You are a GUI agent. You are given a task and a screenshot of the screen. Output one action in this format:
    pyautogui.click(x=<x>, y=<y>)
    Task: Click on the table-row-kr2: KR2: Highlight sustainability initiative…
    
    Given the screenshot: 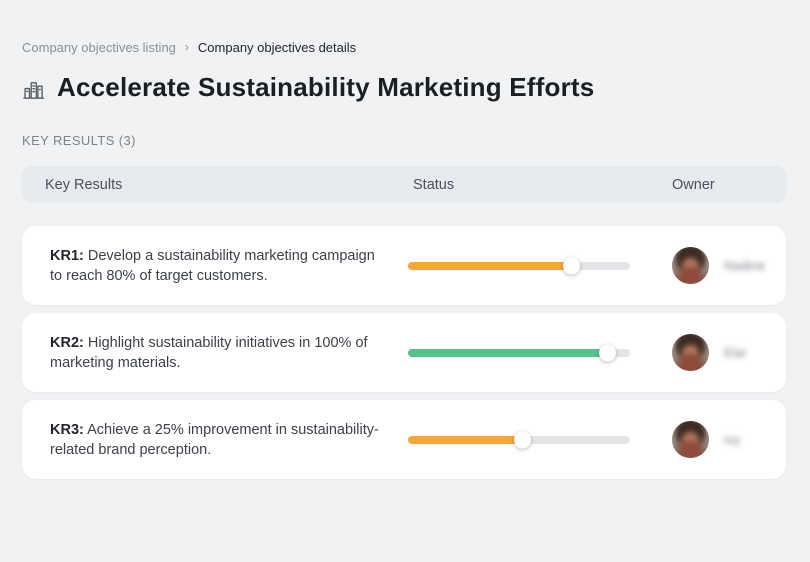 What is the action you would take?
    pyautogui.click(x=404, y=352)
    